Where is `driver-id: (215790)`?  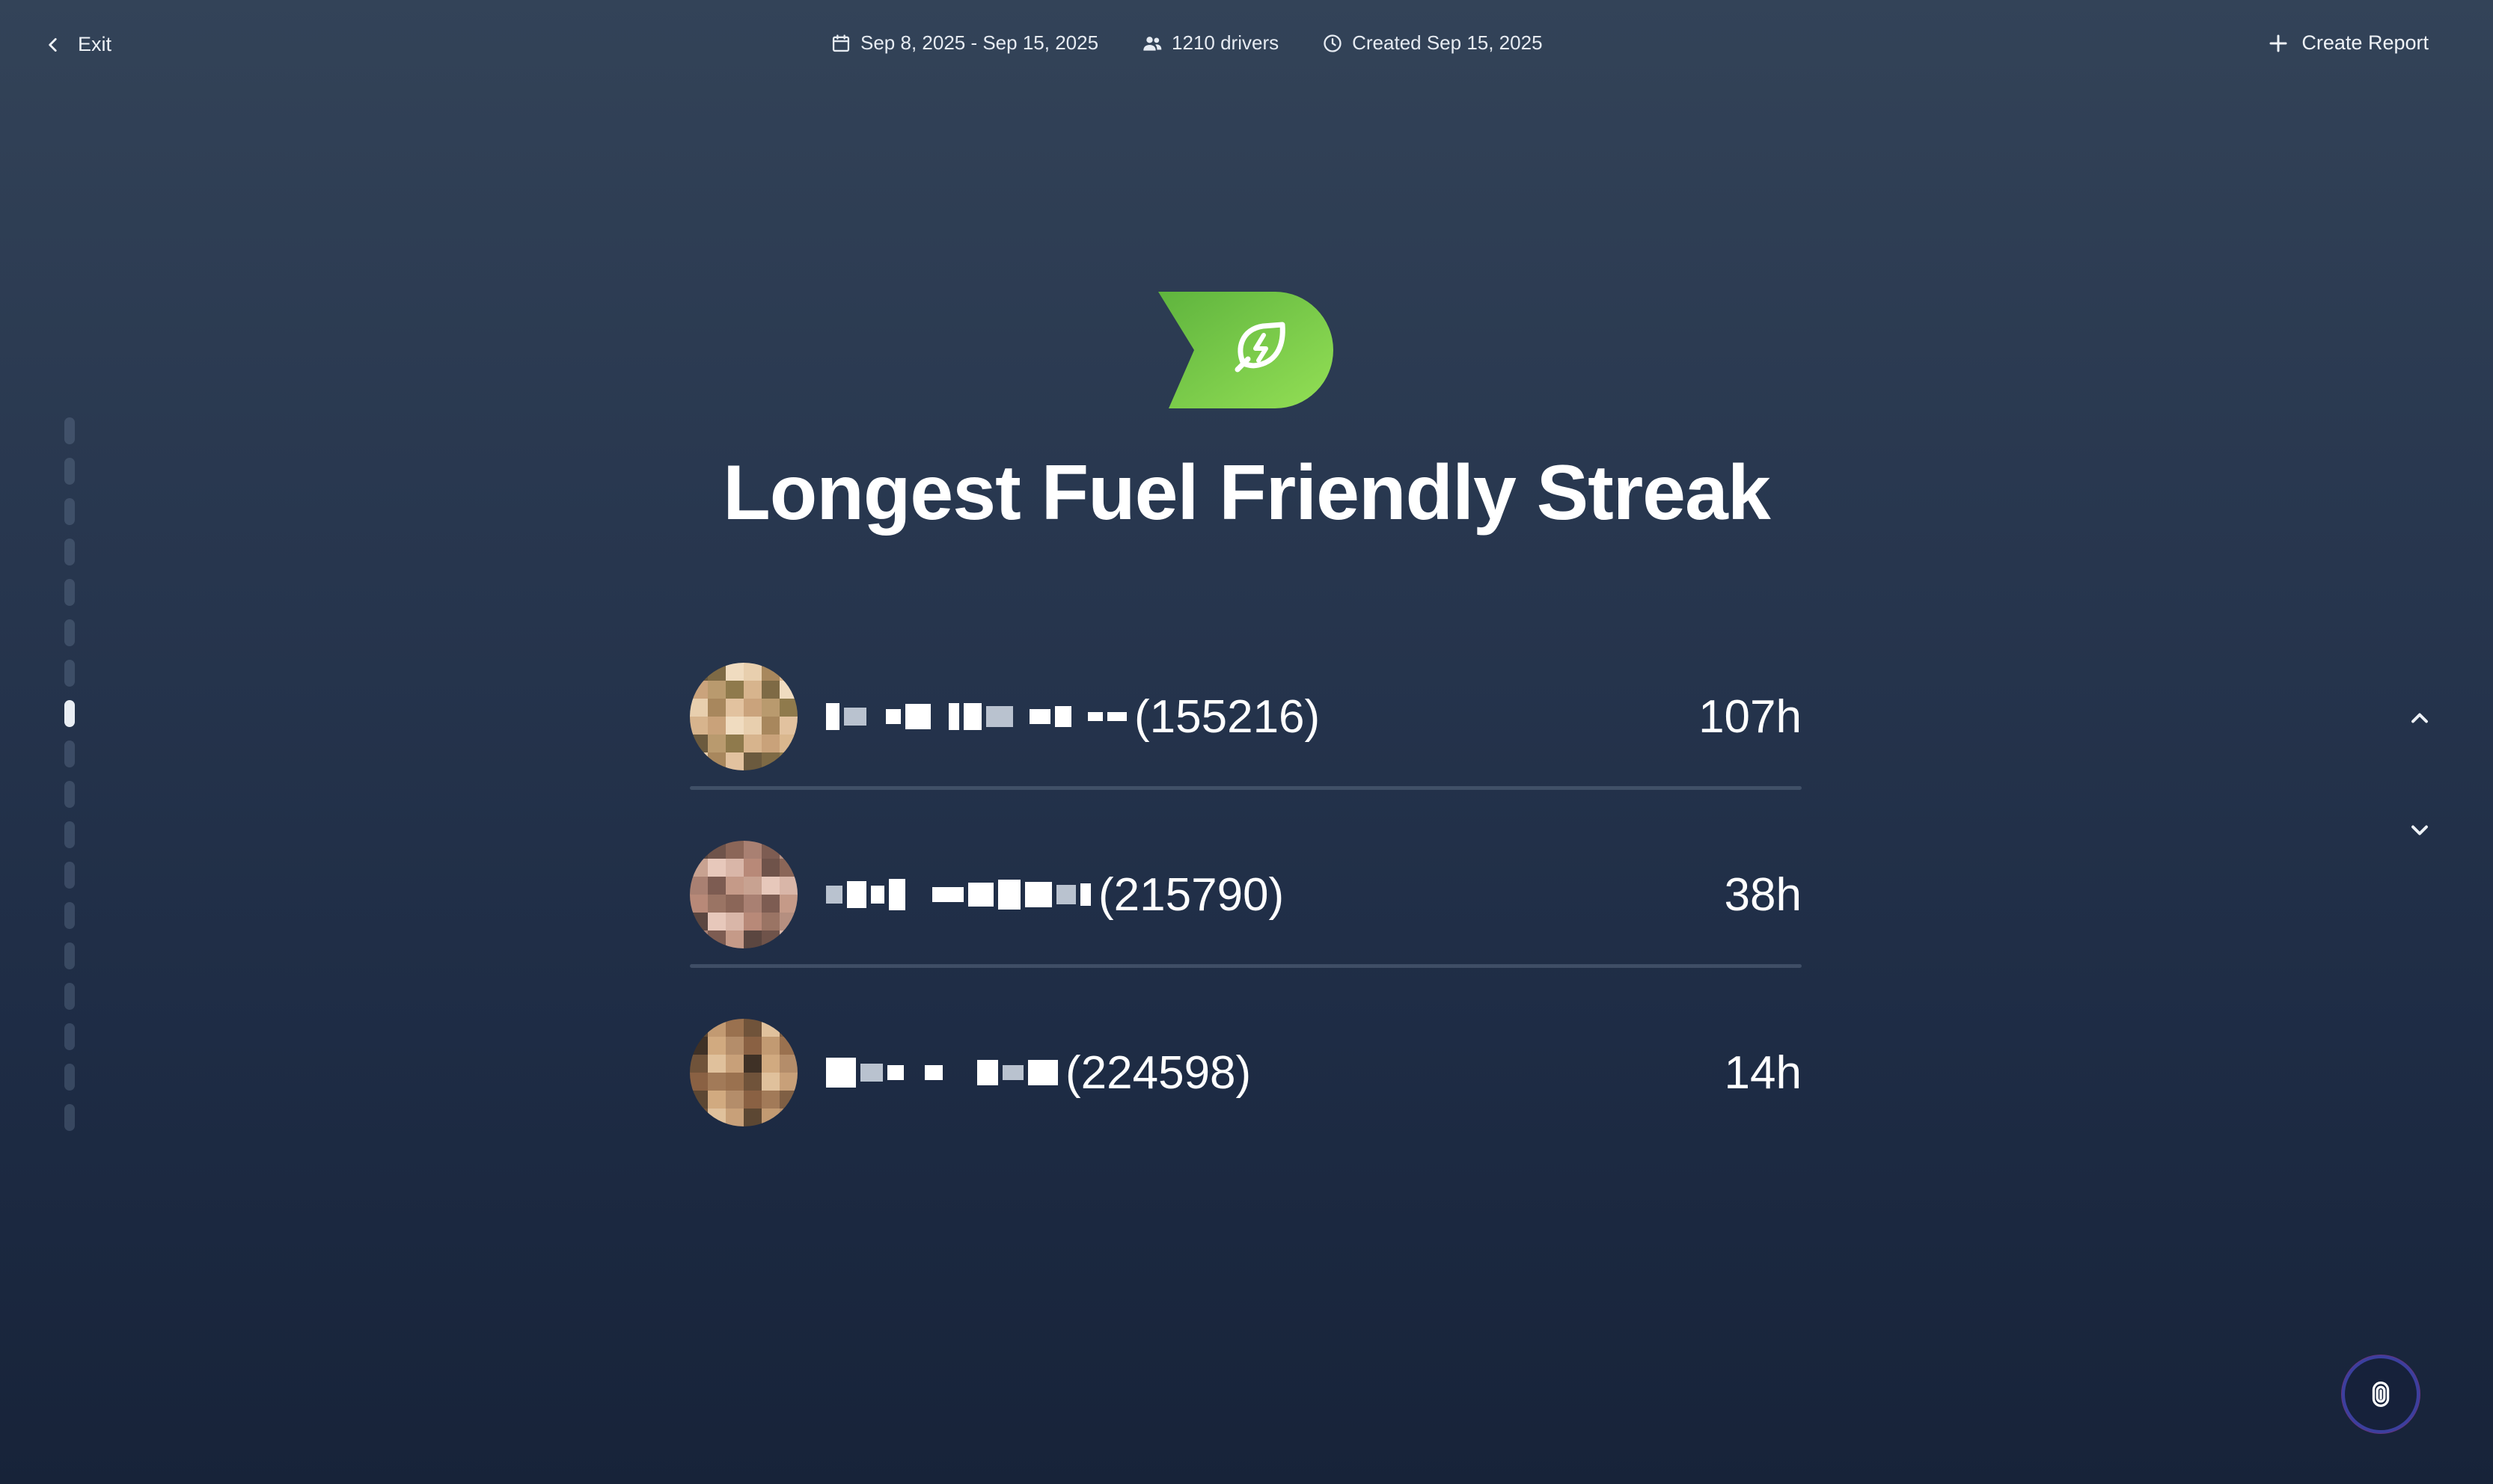
driver-id: (215790) is located at coordinates (1191, 894).